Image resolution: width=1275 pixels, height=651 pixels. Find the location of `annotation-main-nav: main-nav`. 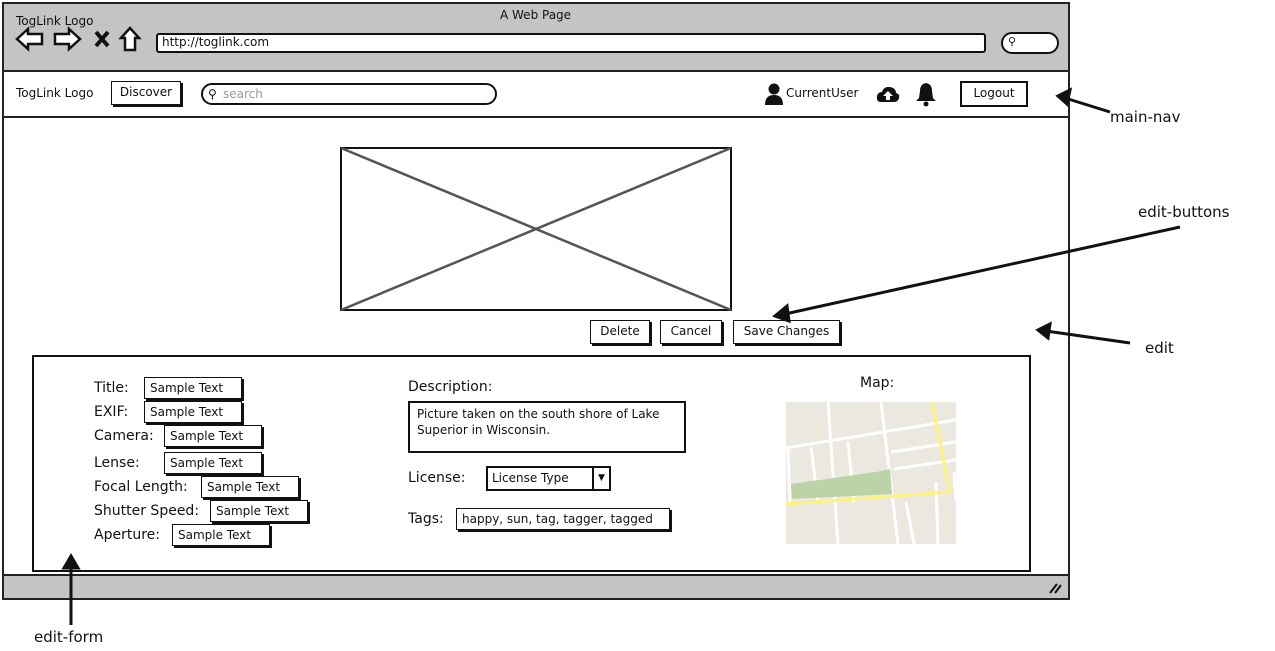

annotation-main-nav: main-nav is located at coordinates (1145, 117).